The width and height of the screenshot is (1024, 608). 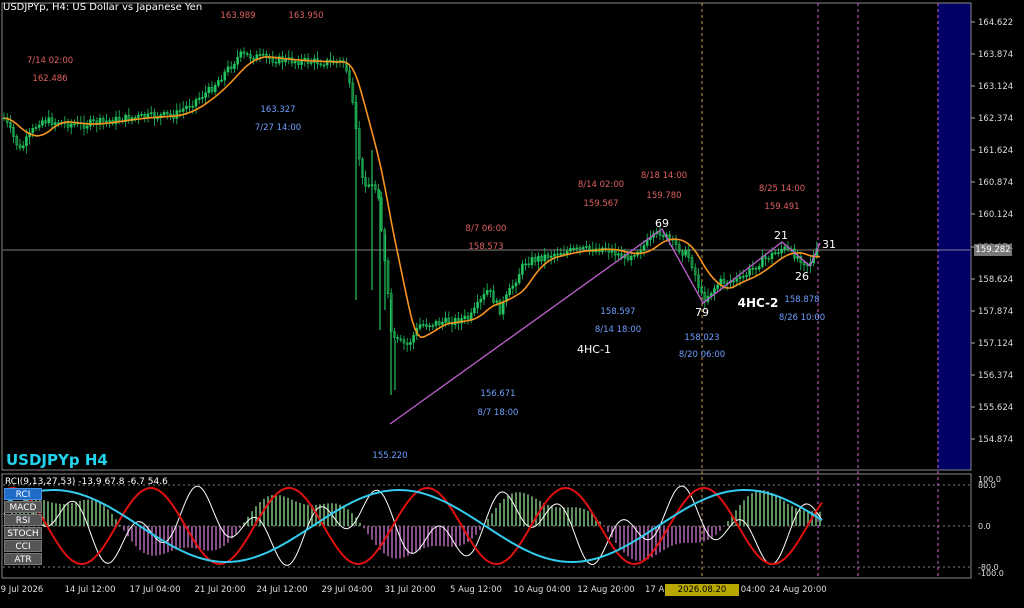 I want to click on indicator-button-macd: MACD, so click(x=23, y=507).